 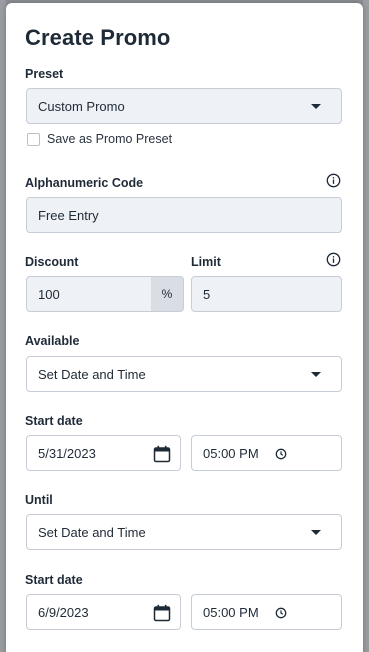 I want to click on discount-input-value: 100, so click(x=49, y=294).